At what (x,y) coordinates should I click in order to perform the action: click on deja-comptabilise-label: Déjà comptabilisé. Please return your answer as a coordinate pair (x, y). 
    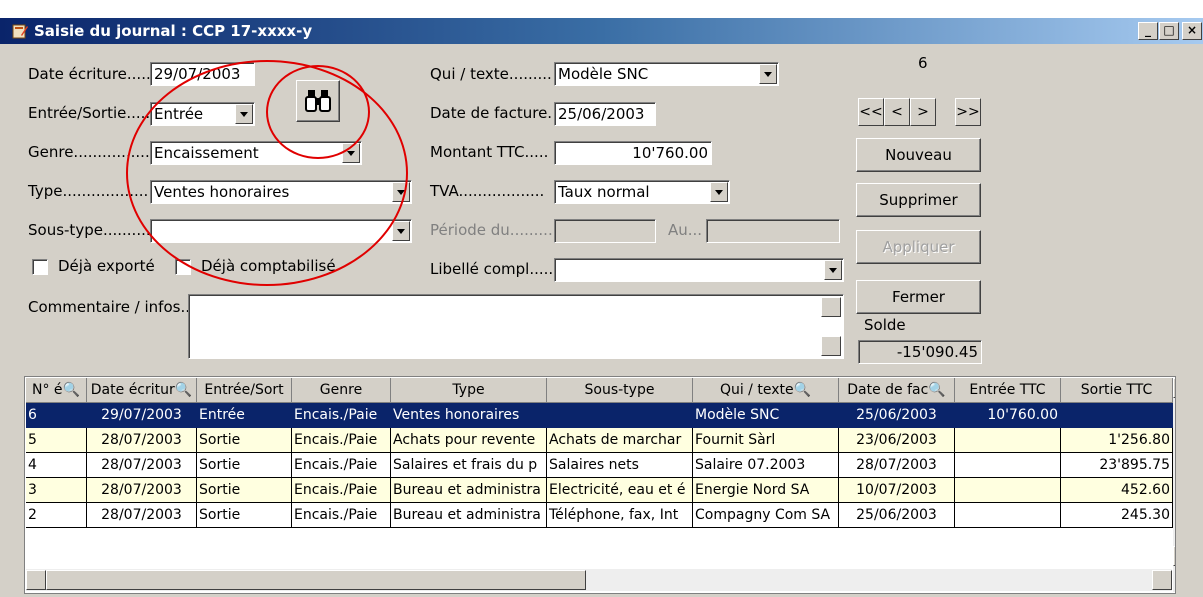
    Looking at the image, I should click on (268, 266).